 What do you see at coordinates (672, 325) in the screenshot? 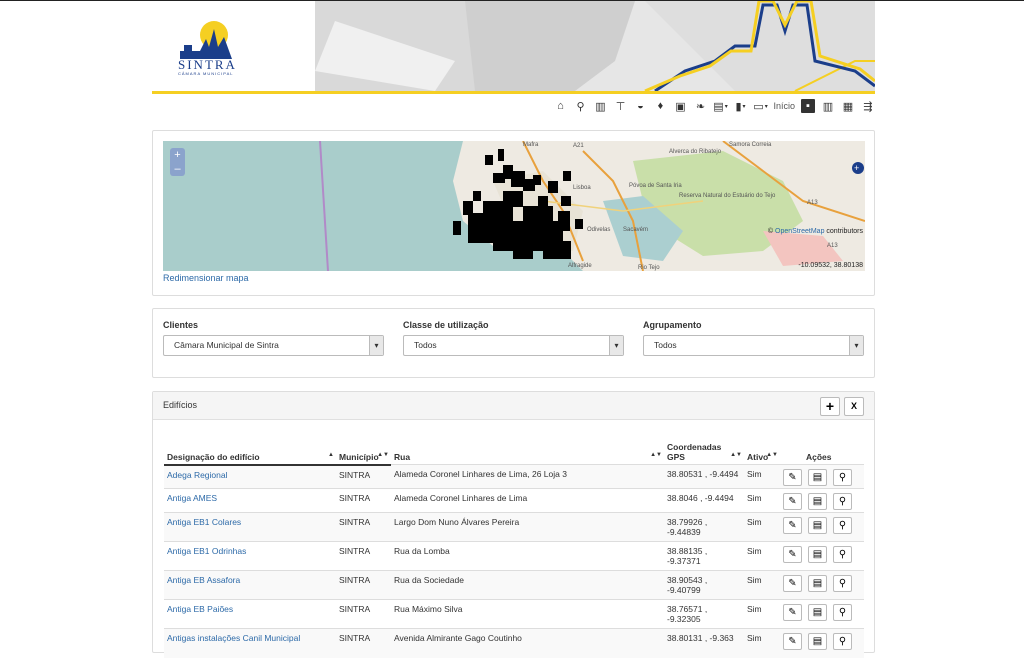
I see `grouping-label: Agrupamento` at bounding box center [672, 325].